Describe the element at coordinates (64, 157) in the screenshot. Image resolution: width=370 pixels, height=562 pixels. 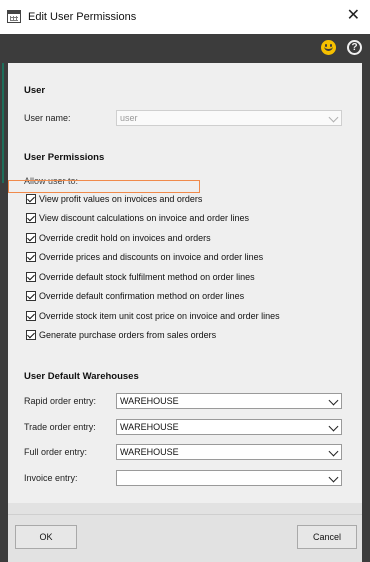
I see `permissions-section-title: User Permissions` at that location.